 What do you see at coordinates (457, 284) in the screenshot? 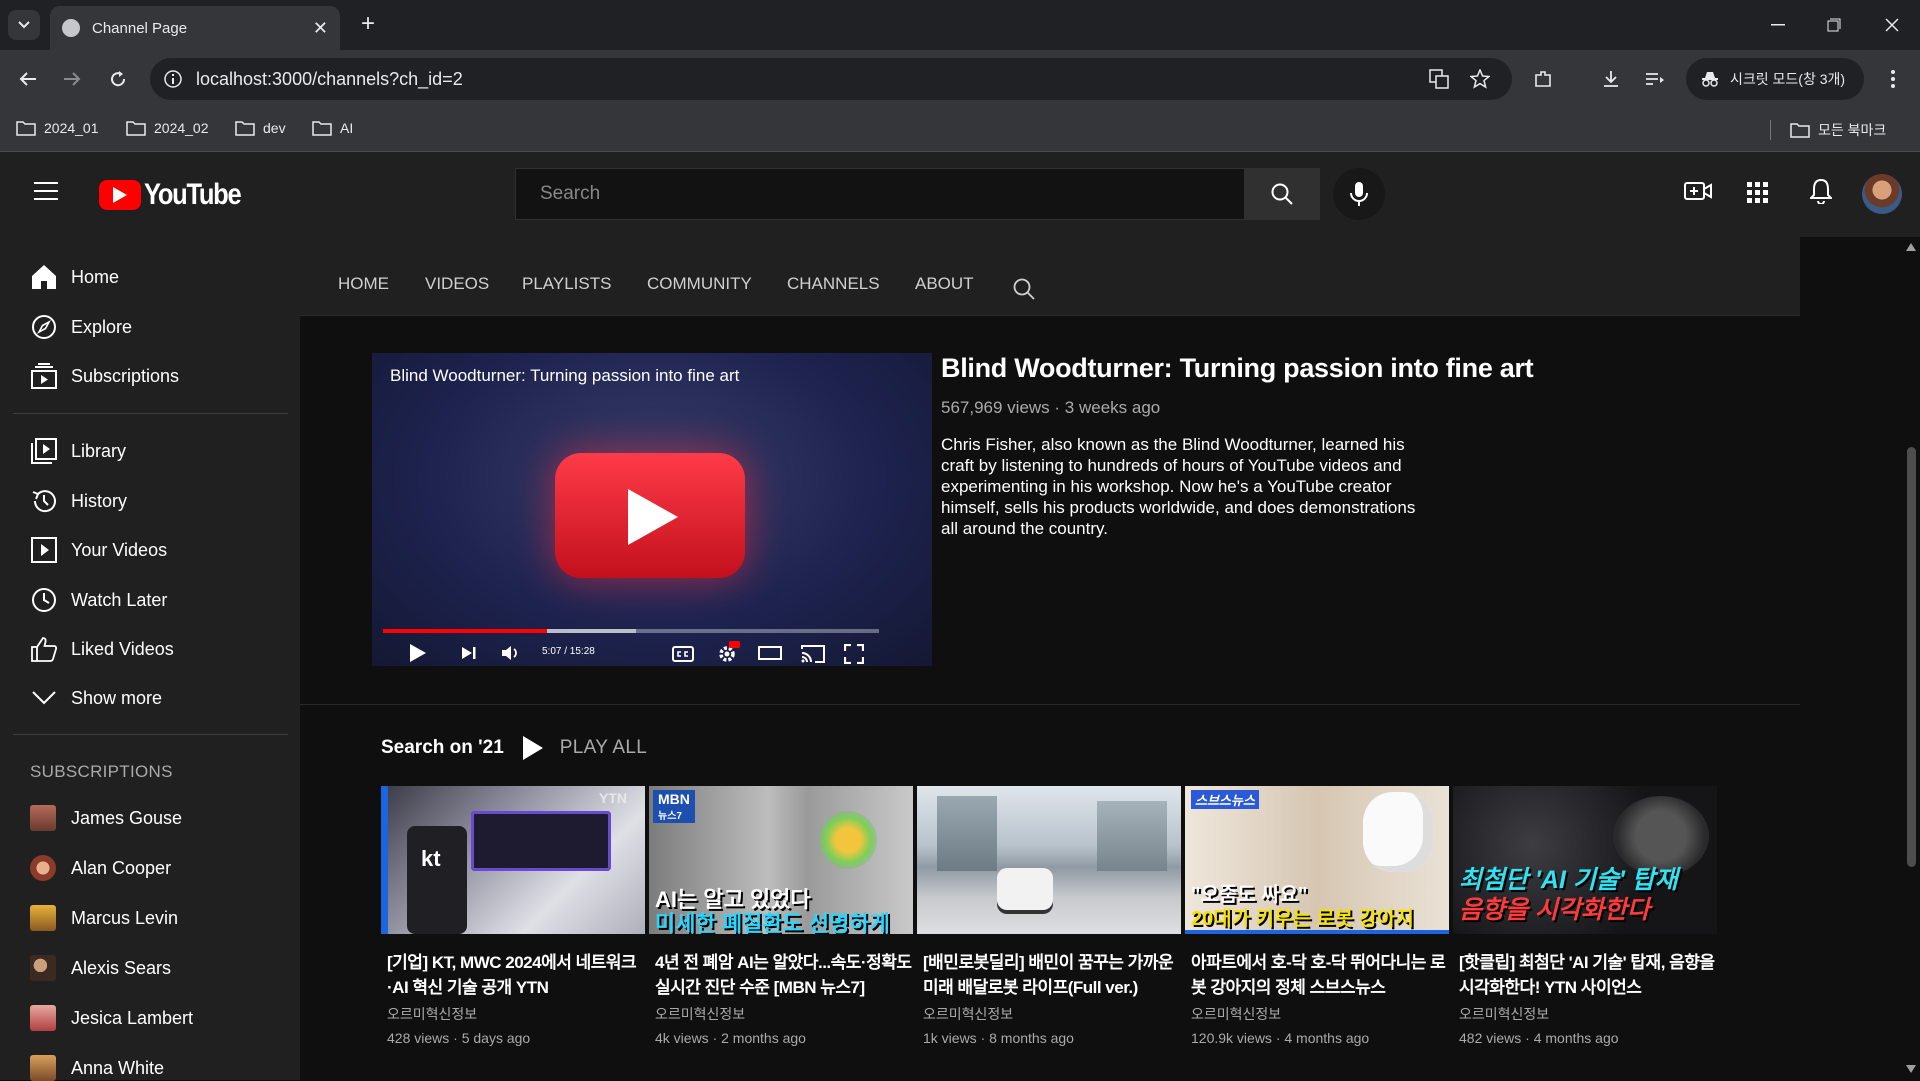
I see `tab-videos: VIDEOS` at bounding box center [457, 284].